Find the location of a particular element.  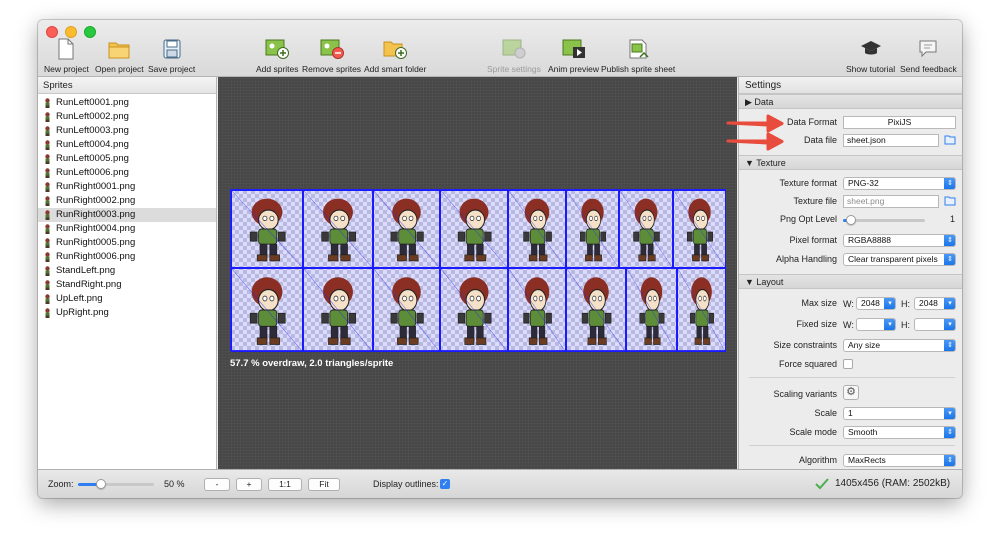

remove-sprites-button: Remove sprites is located at coordinates (331, 56).